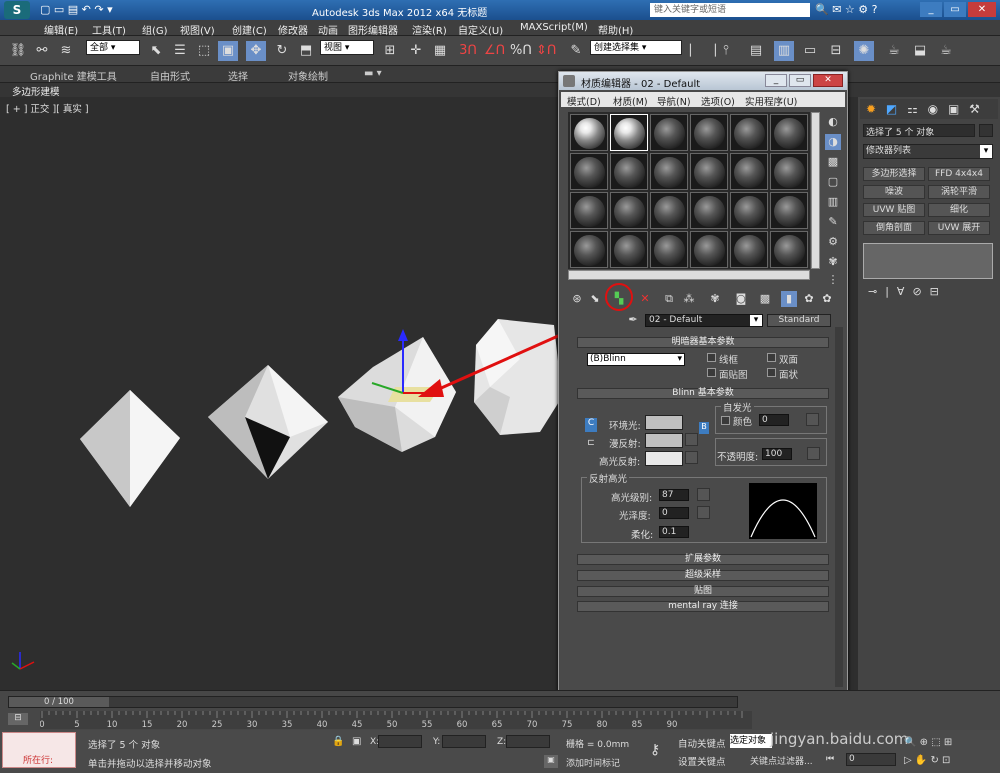 The width and height of the screenshot is (1000, 773). Describe the element at coordinates (703, 81) in the screenshot. I see `material-editor-titlebar: 材质编辑器 - 02 - Default _ ▭ ✕` at that location.